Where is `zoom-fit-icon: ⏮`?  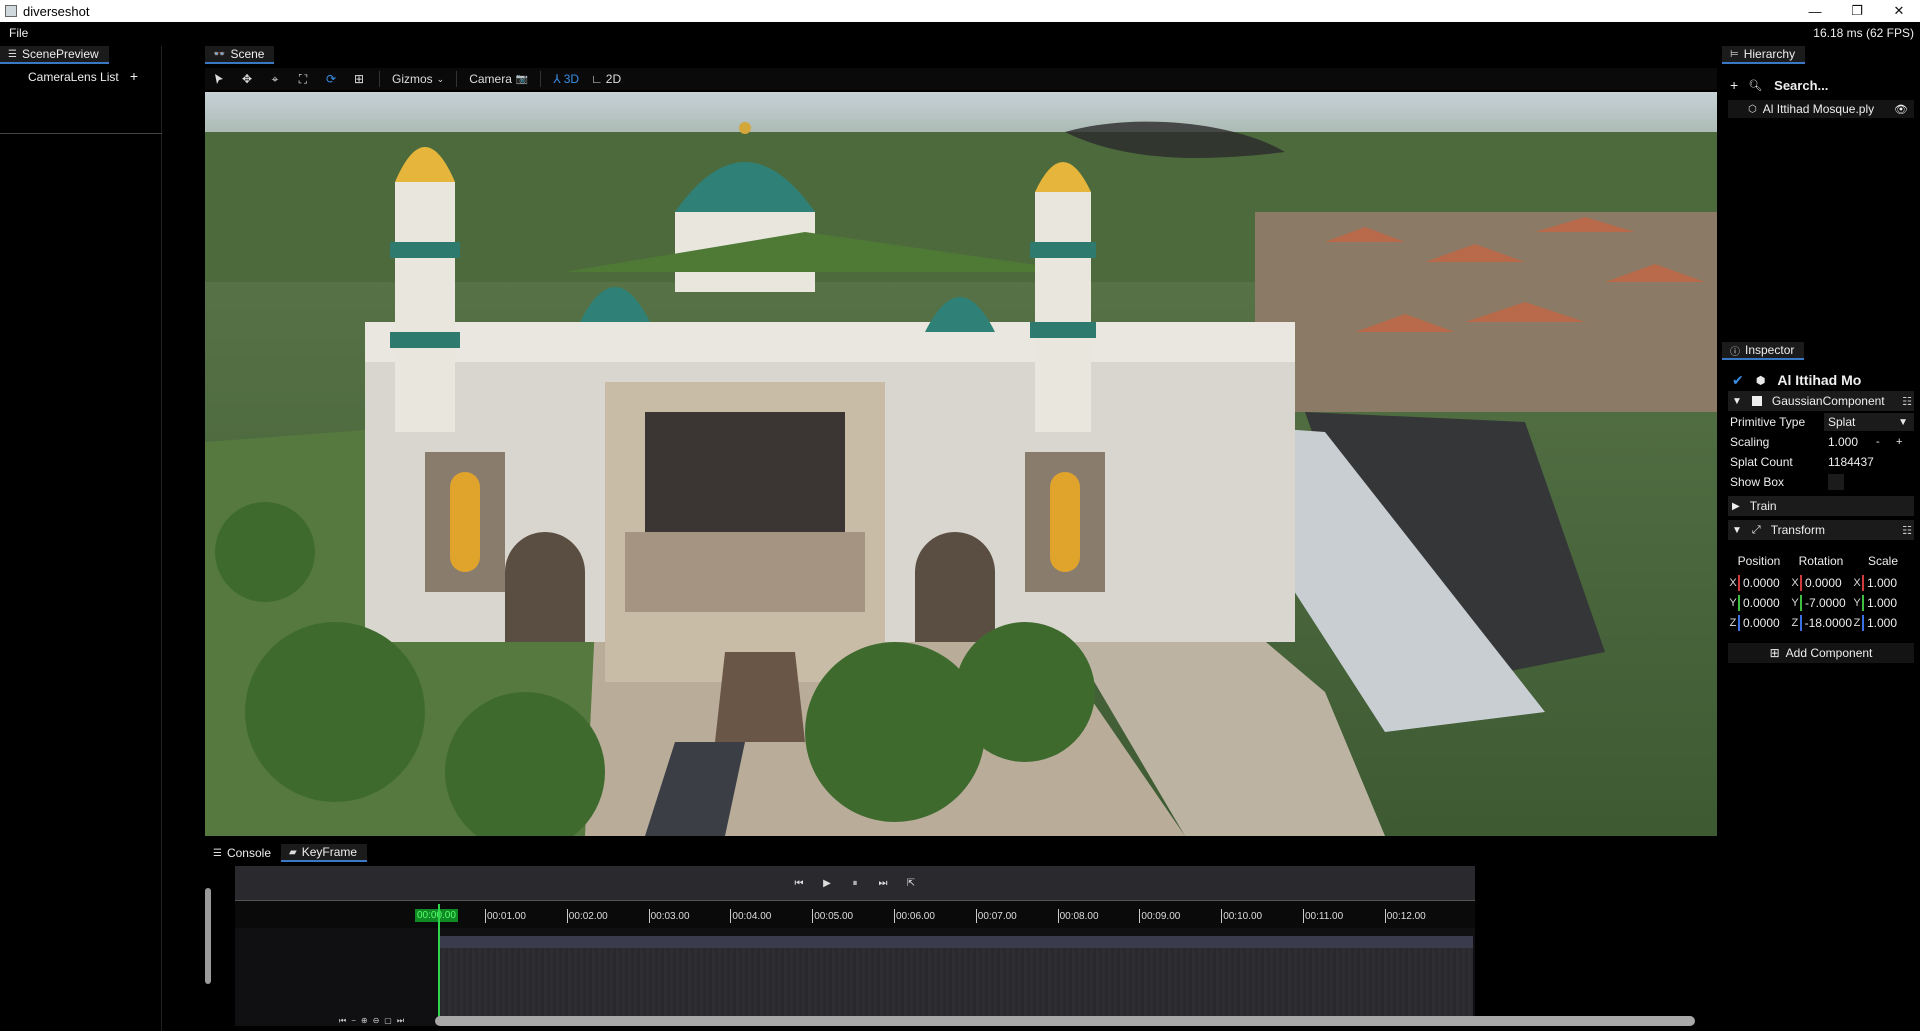 zoom-fit-icon: ⏮ is located at coordinates (342, 1021).